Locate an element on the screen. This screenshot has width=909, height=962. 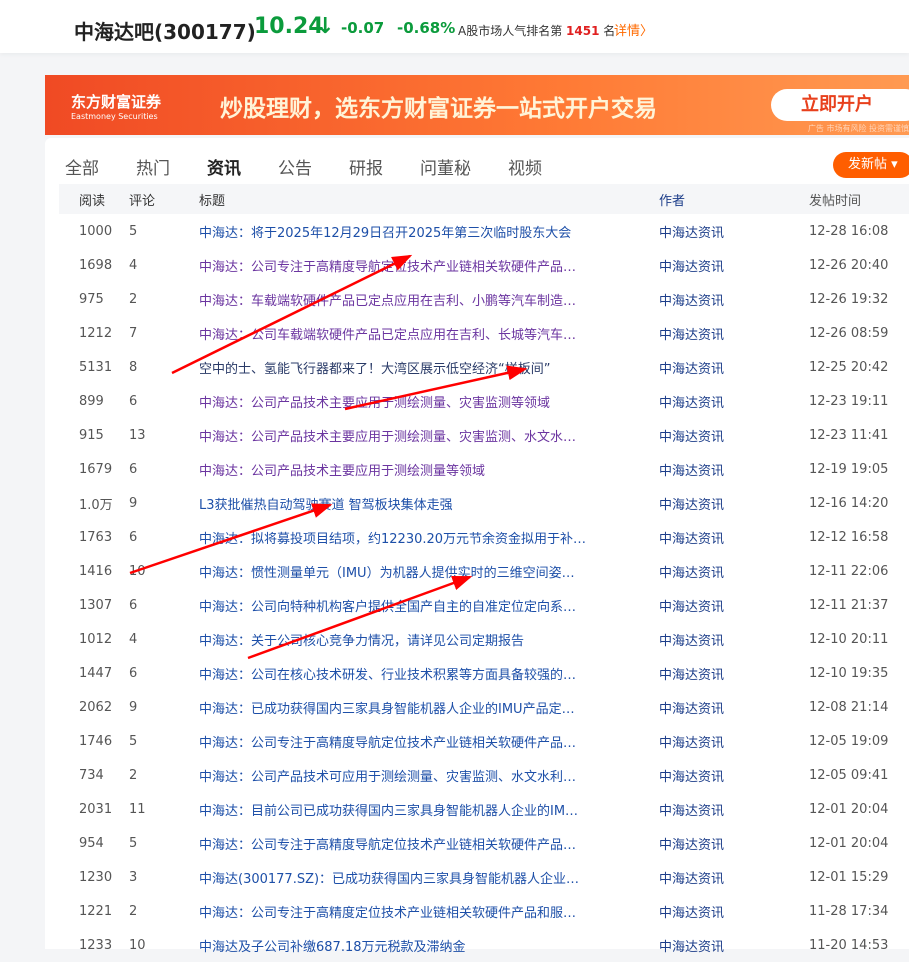
post-time: 12-10 19:35 is located at coordinates (849, 673).